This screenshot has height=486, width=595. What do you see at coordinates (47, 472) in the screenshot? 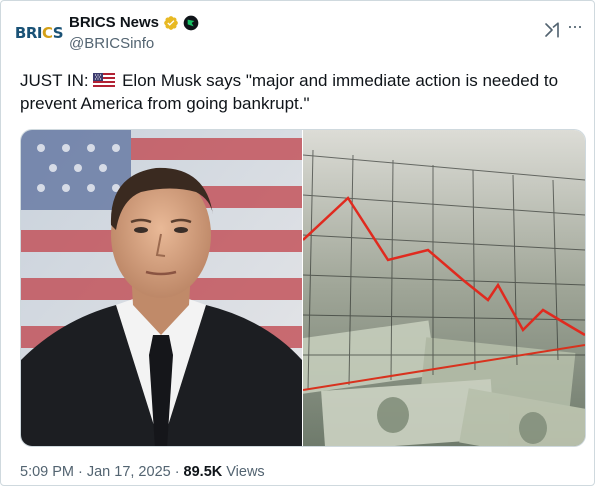
I see `tweet-time: 5:09 PM` at bounding box center [47, 472].